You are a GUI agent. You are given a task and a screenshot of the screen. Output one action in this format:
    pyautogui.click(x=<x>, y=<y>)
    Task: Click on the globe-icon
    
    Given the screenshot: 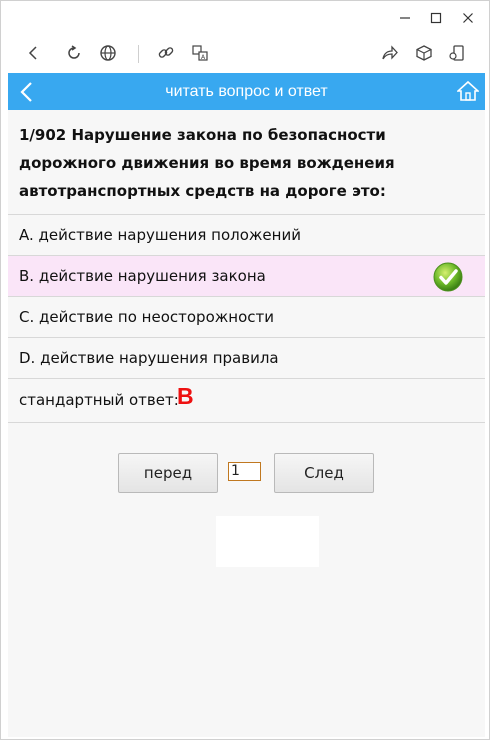 What is the action you would take?
    pyautogui.click(x=108, y=53)
    